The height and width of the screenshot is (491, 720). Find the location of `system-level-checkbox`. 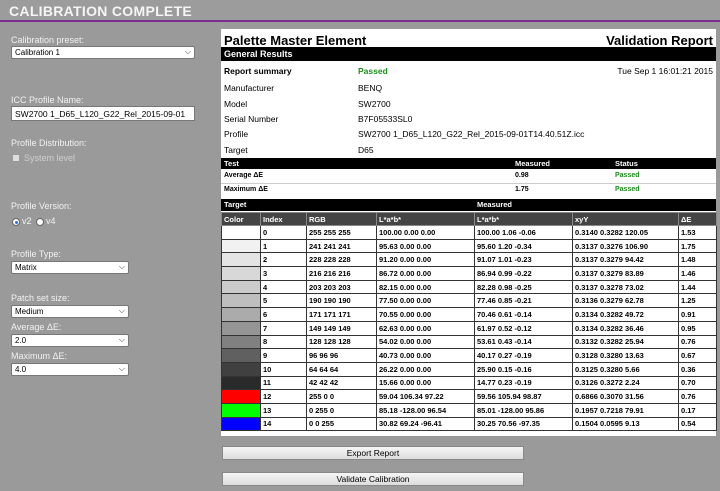

system-level-checkbox is located at coordinates (16, 158).